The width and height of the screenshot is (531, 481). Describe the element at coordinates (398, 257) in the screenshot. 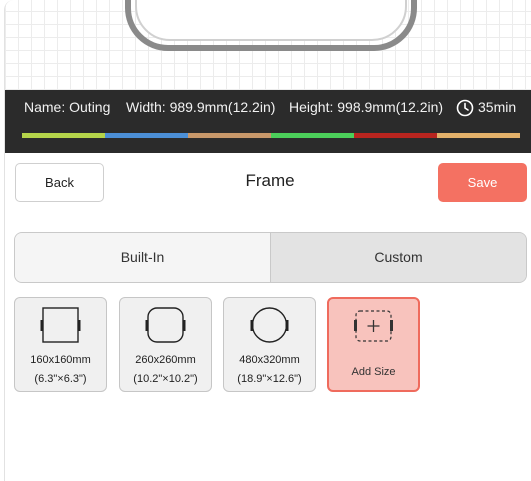

I see `tab-custom: Custom` at that location.